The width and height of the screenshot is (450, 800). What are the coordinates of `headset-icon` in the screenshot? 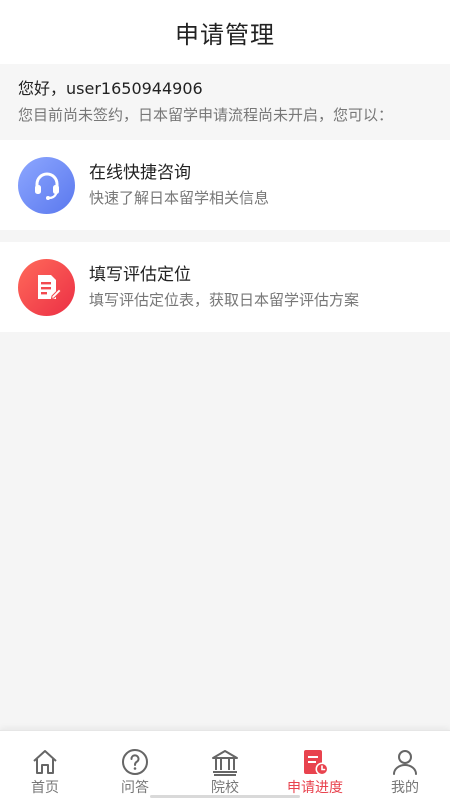 It's located at (46, 185).